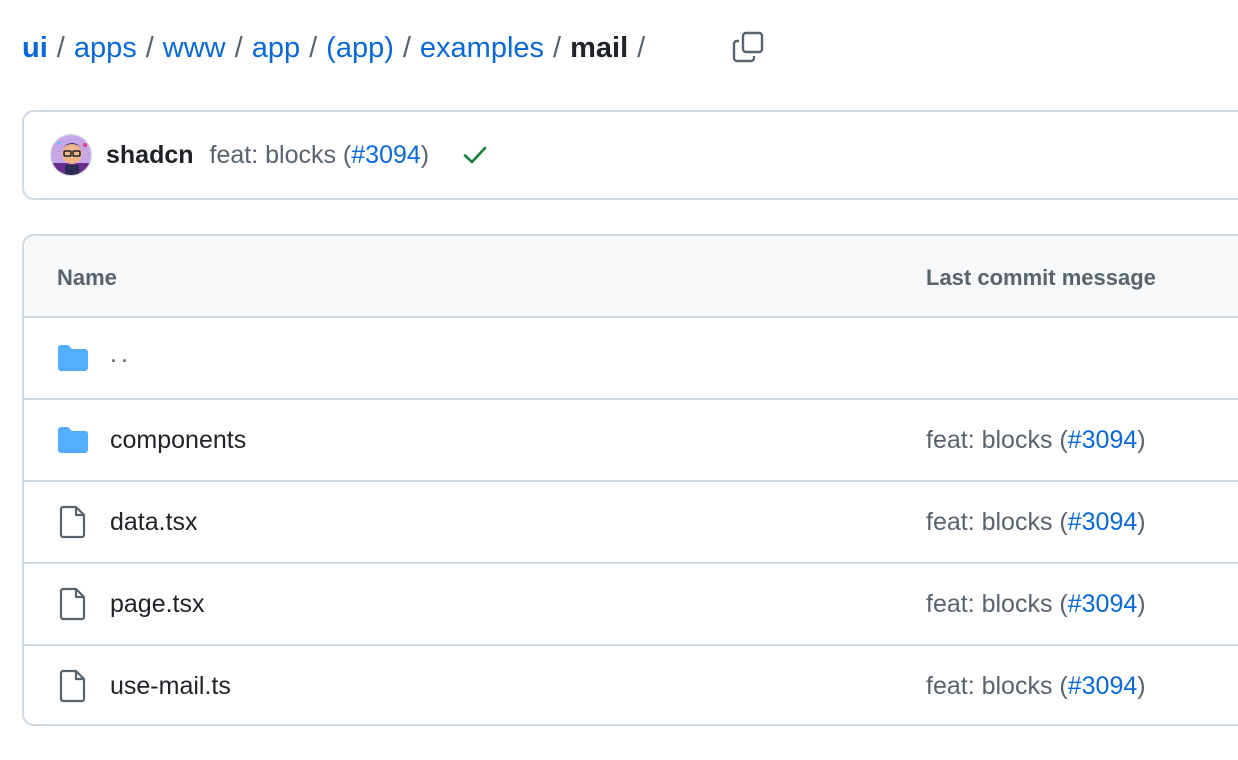 This screenshot has width=1238, height=760. What do you see at coordinates (154, 522) in the screenshot?
I see `row-name: data.tsx` at bounding box center [154, 522].